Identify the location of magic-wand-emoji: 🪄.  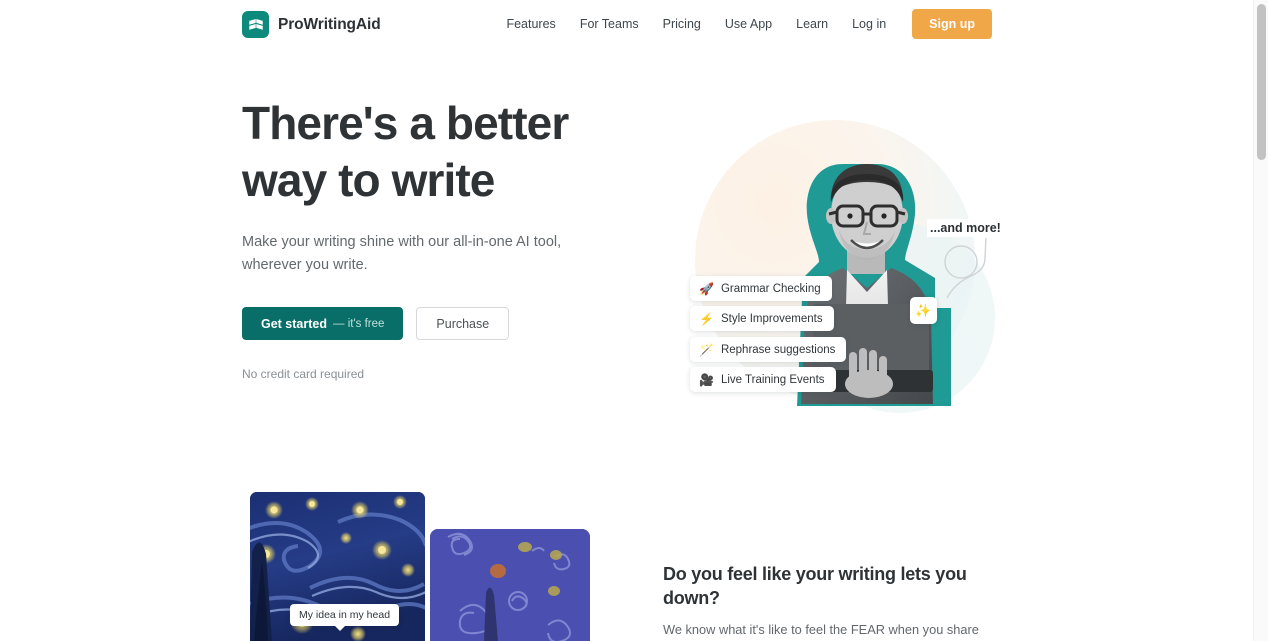
(706, 349).